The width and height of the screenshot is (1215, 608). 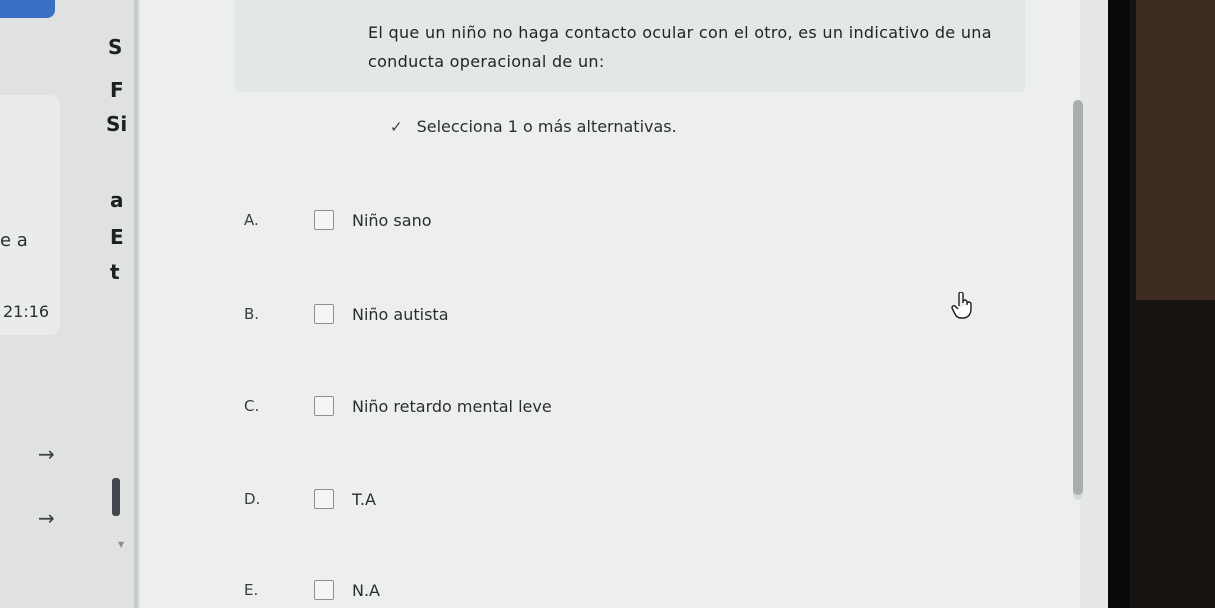 I want to click on background-wall, so click(x=1175, y=150).